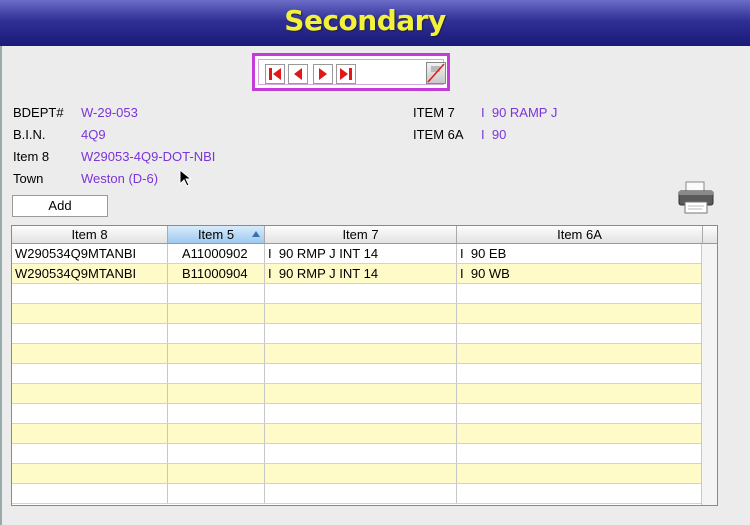  Describe the element at coordinates (93, 134) in the screenshot. I see `bin-value: 4Q9` at that location.